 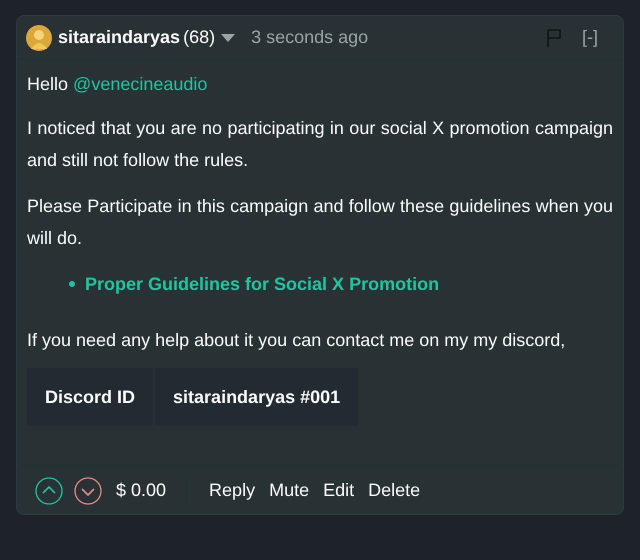 What do you see at coordinates (140, 84) in the screenshot?
I see `mention-link: @venecineaudio` at bounding box center [140, 84].